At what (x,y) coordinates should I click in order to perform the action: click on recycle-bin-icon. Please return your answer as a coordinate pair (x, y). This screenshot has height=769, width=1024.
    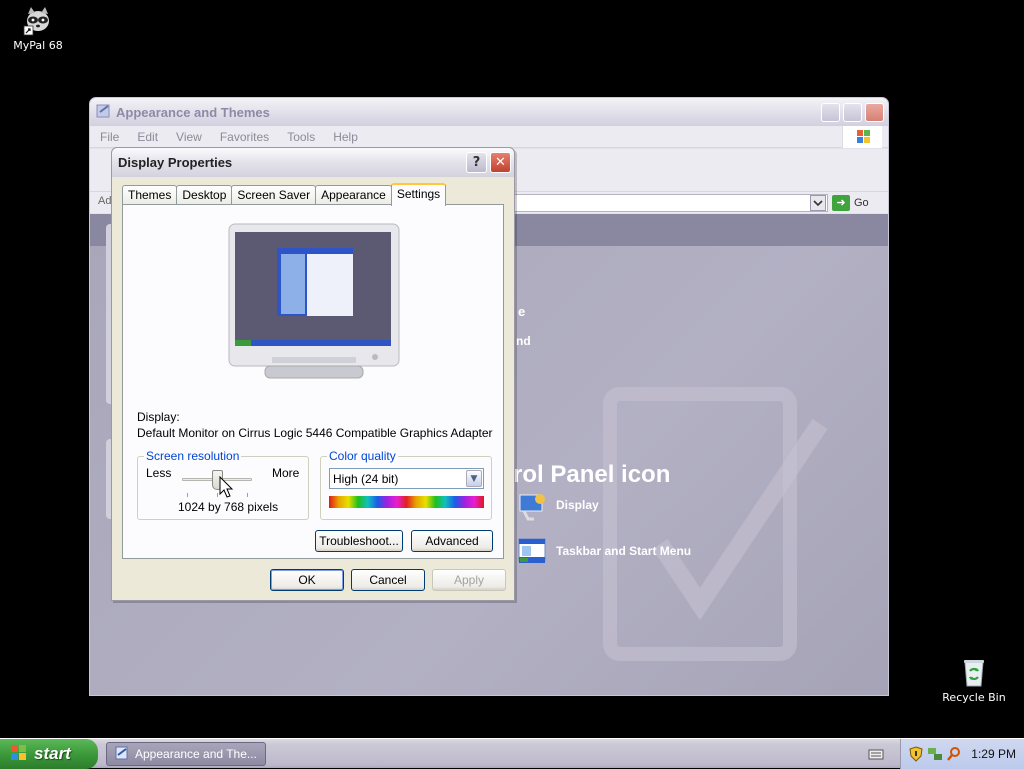
    Looking at the image, I should click on (974, 672).